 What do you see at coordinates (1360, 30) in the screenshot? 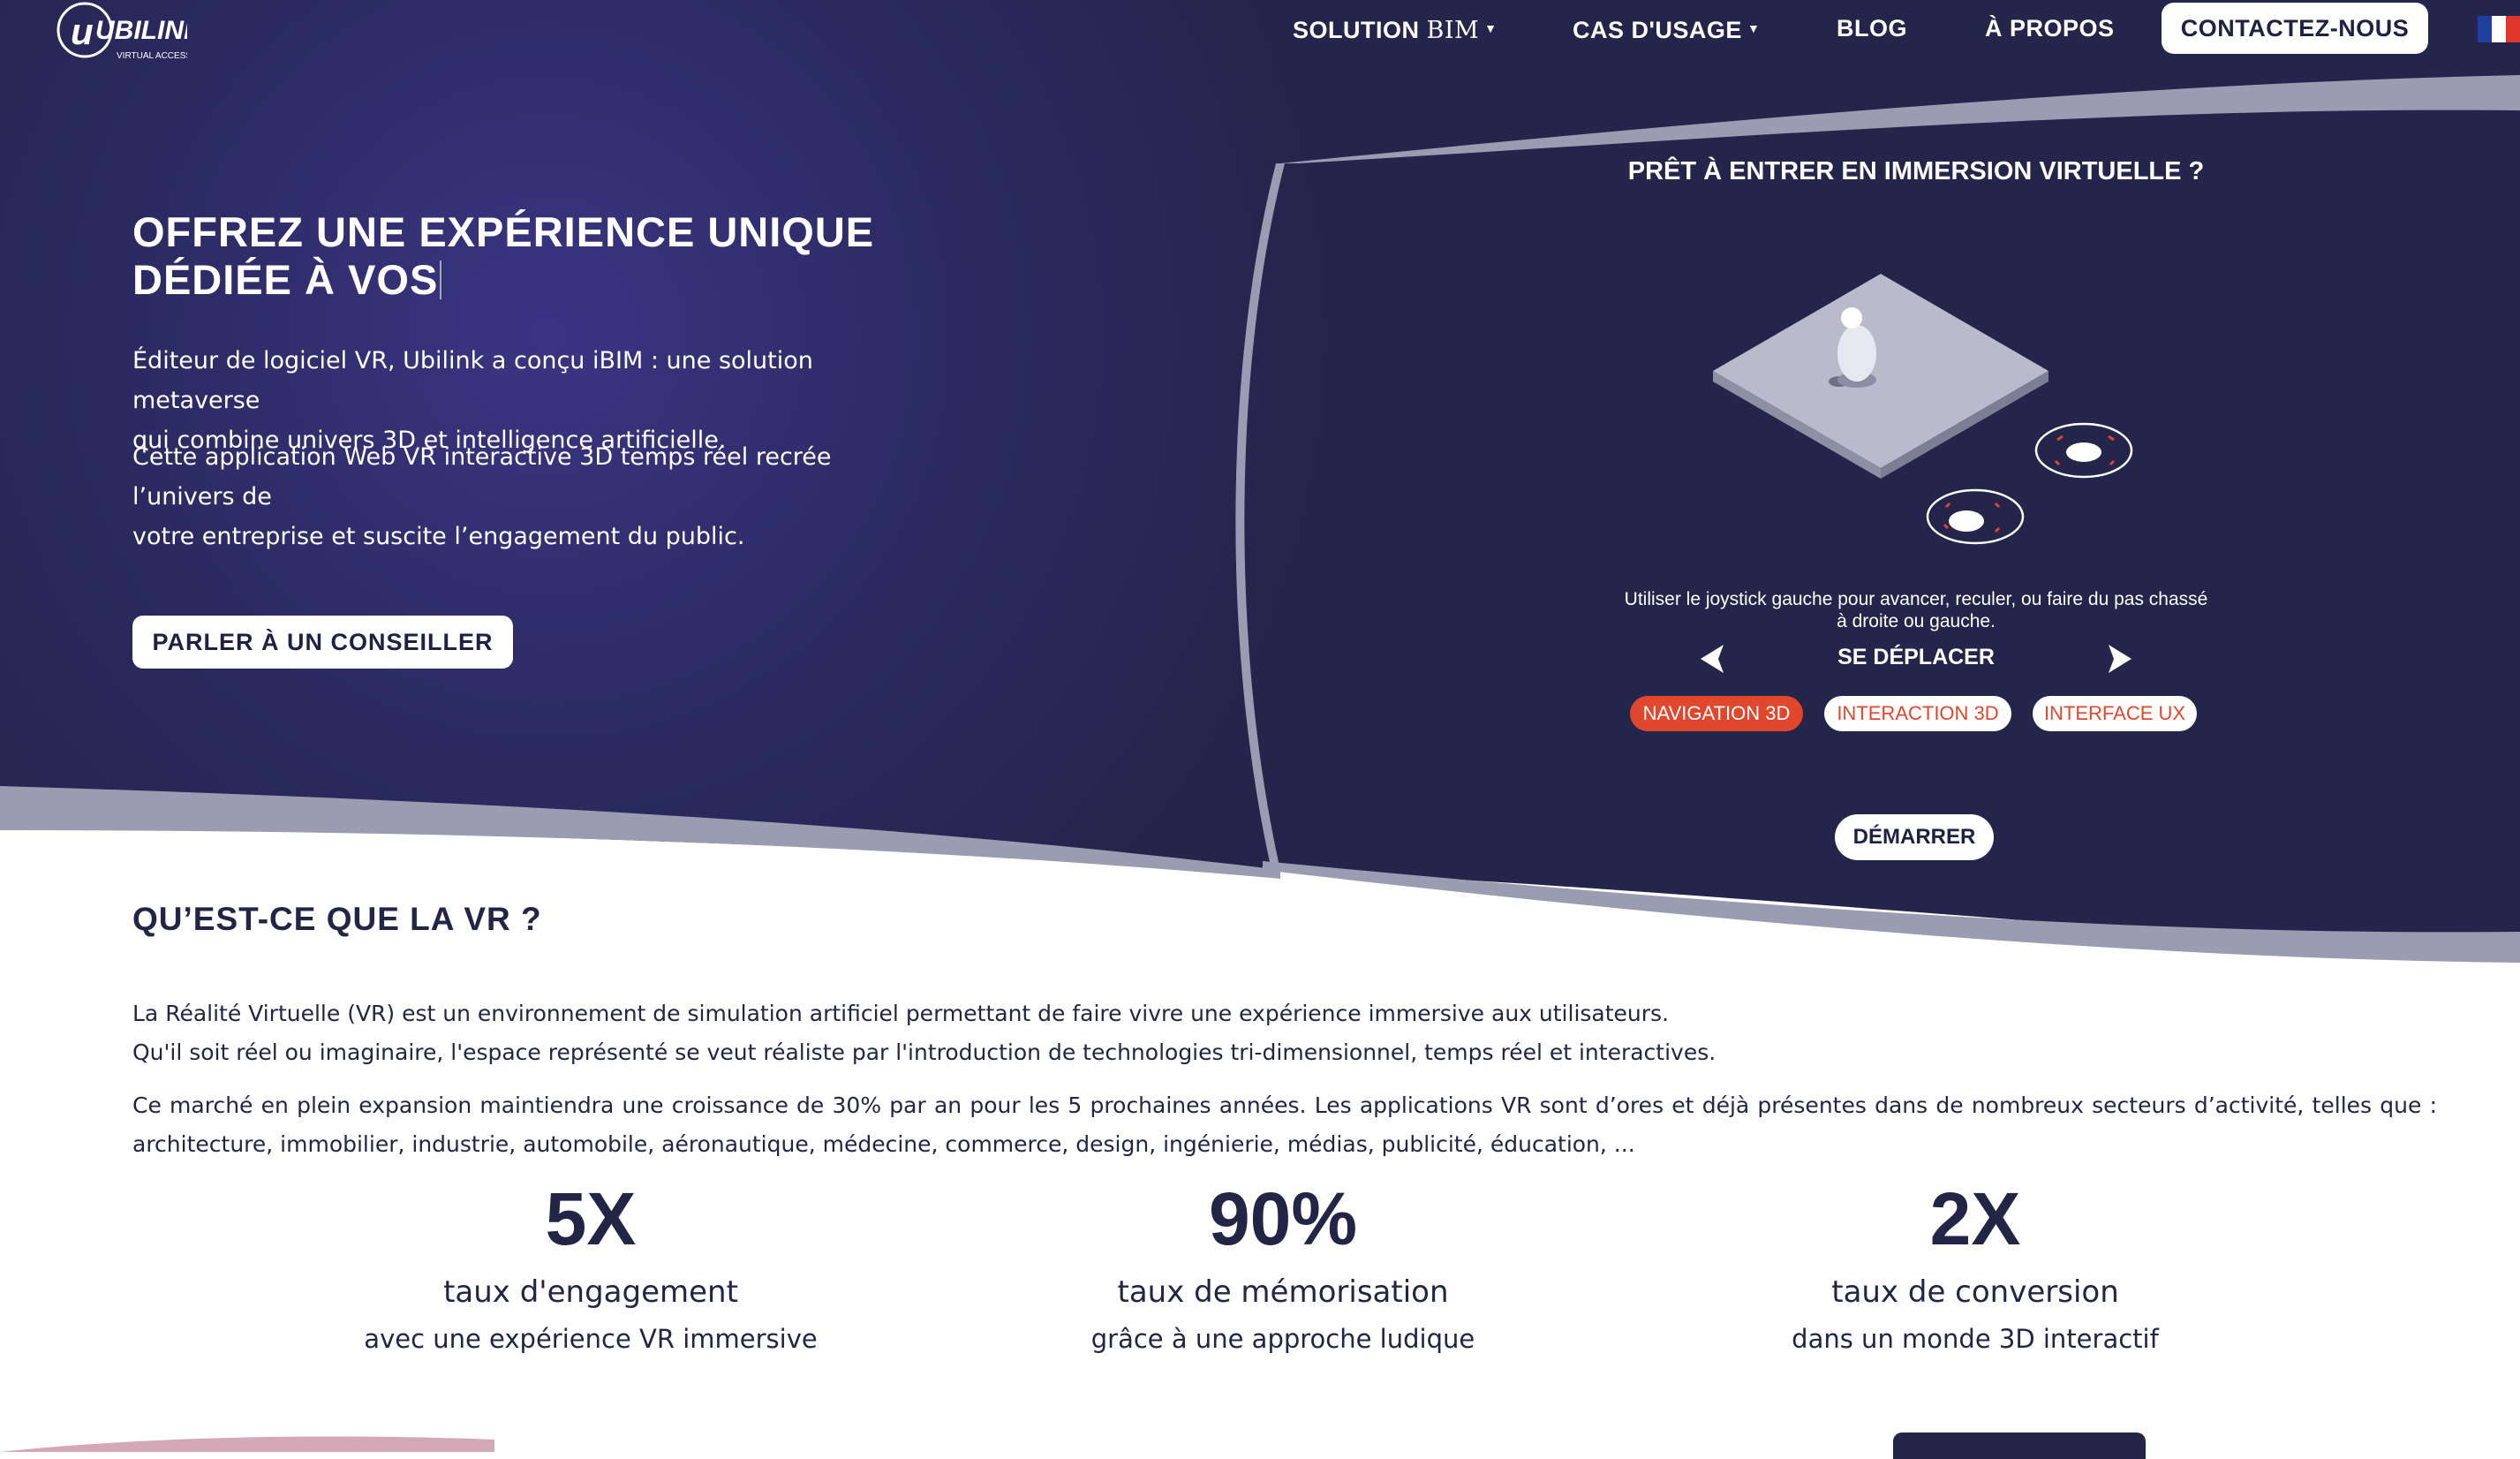
I see `nav-solution-label: SOLUTION` at bounding box center [1360, 30].